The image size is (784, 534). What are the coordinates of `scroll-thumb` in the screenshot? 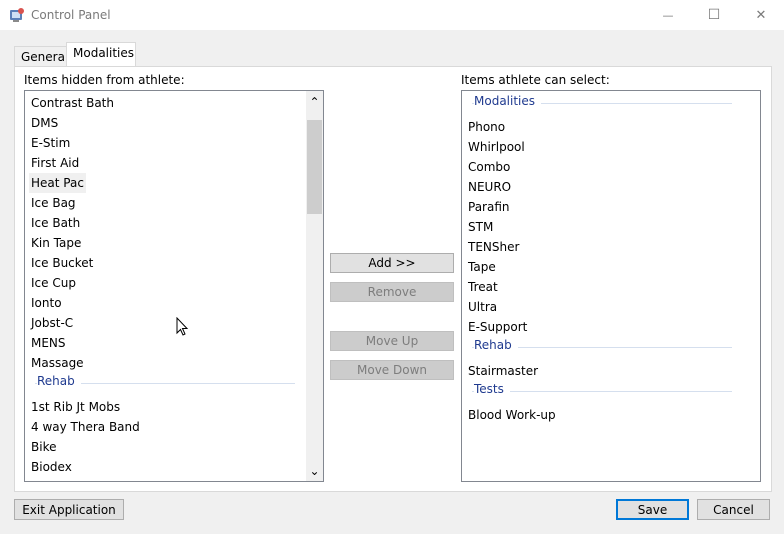 It's located at (314, 167).